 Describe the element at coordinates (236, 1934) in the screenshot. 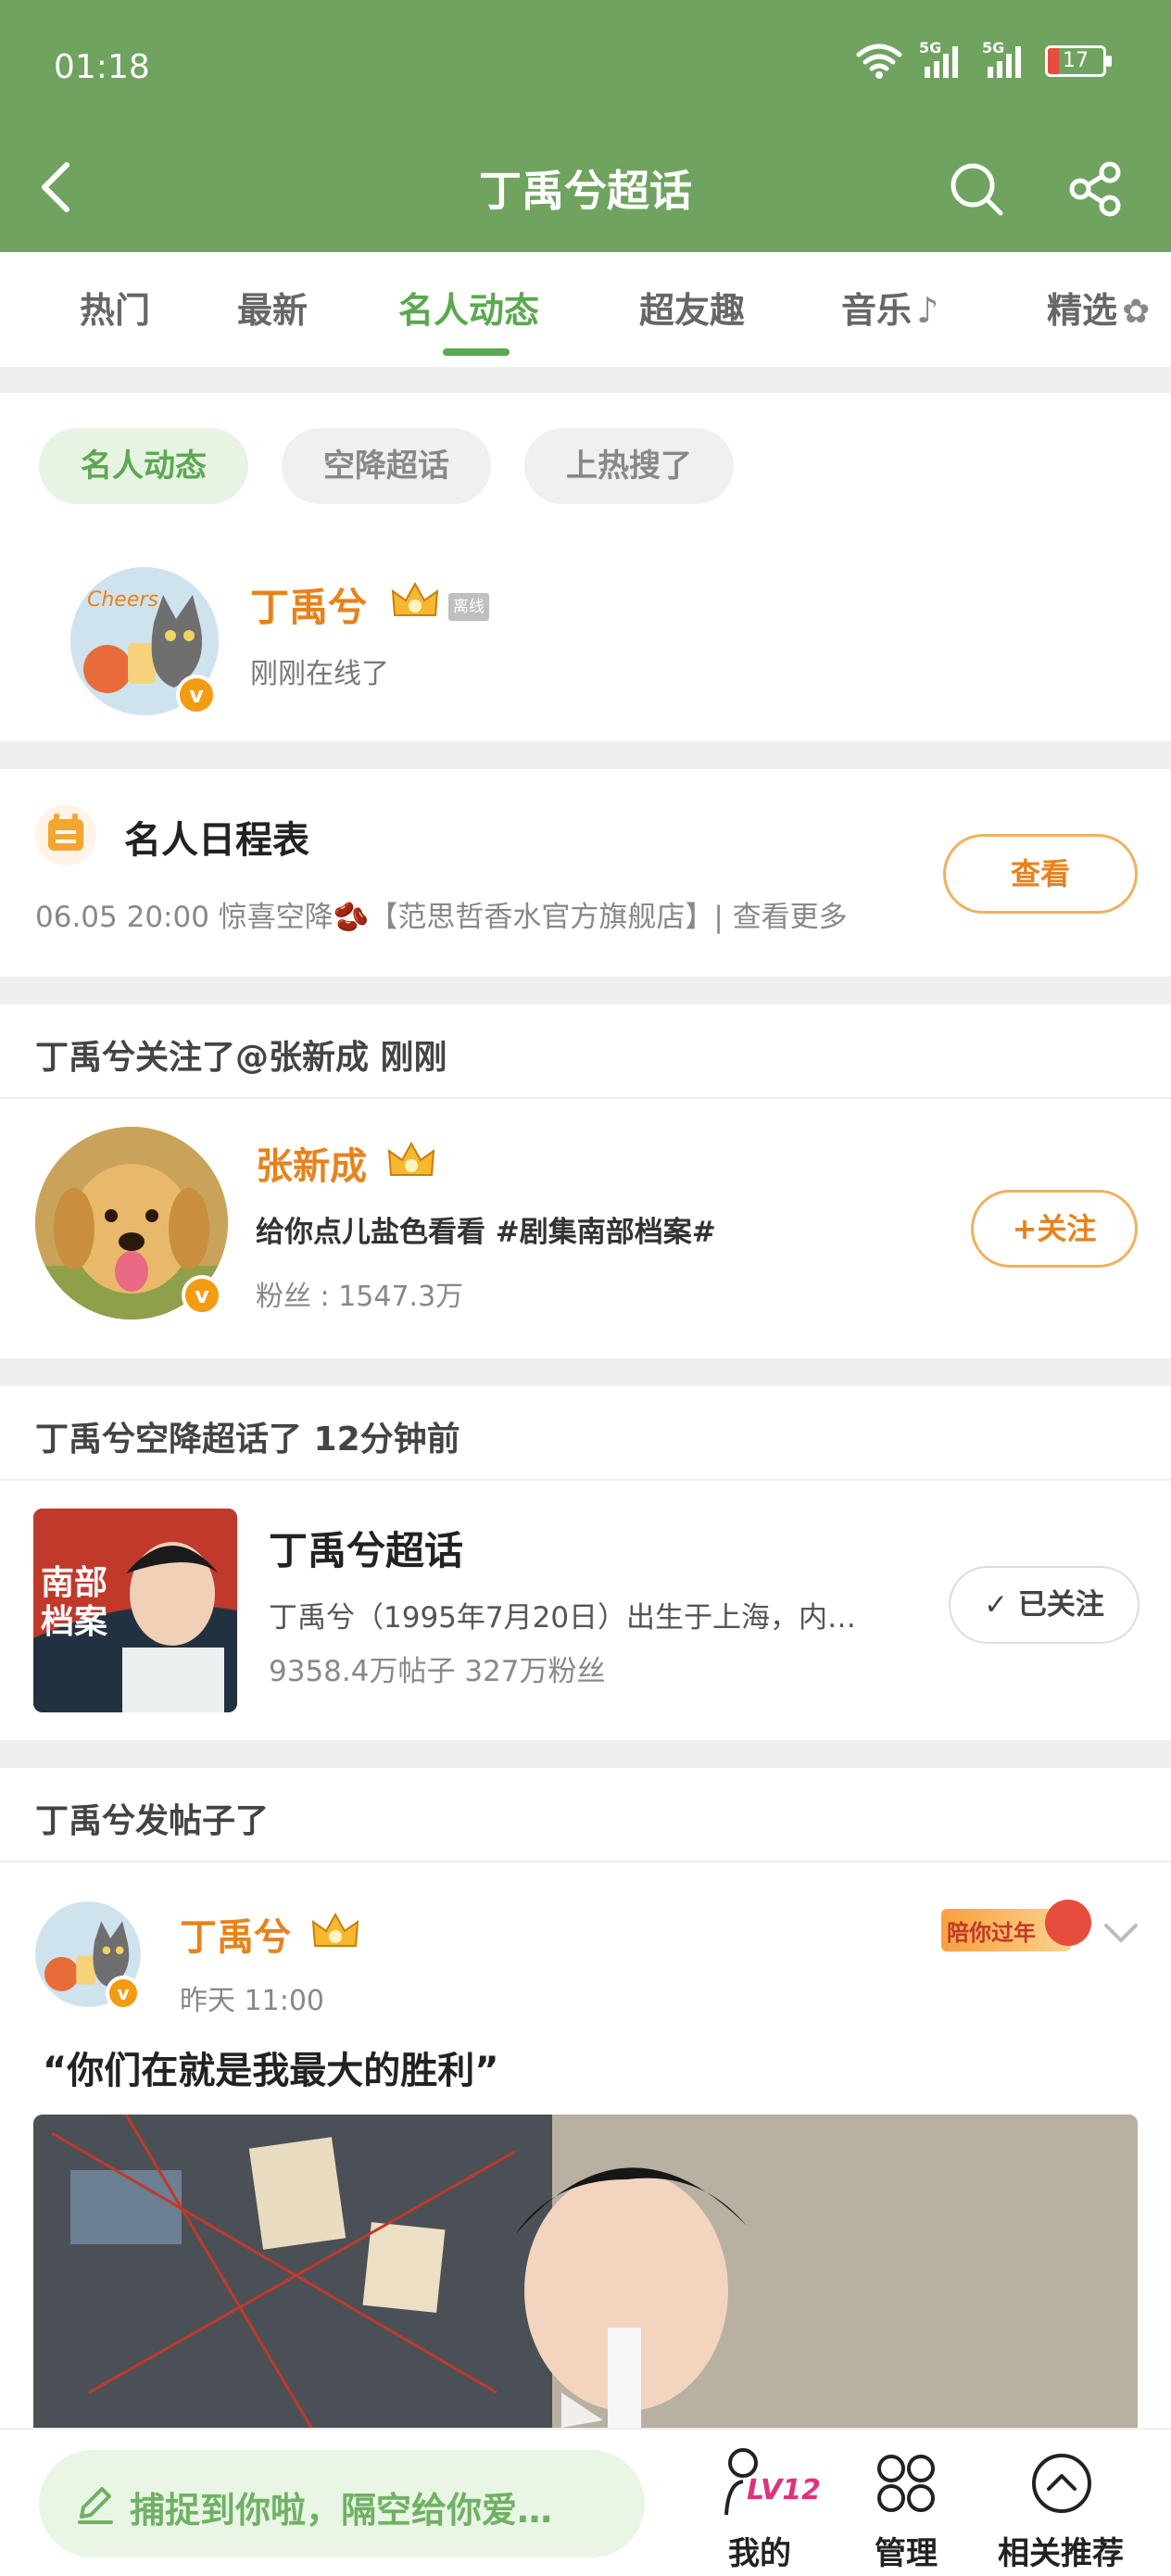

I see `author-name: 丁禹兮` at that location.